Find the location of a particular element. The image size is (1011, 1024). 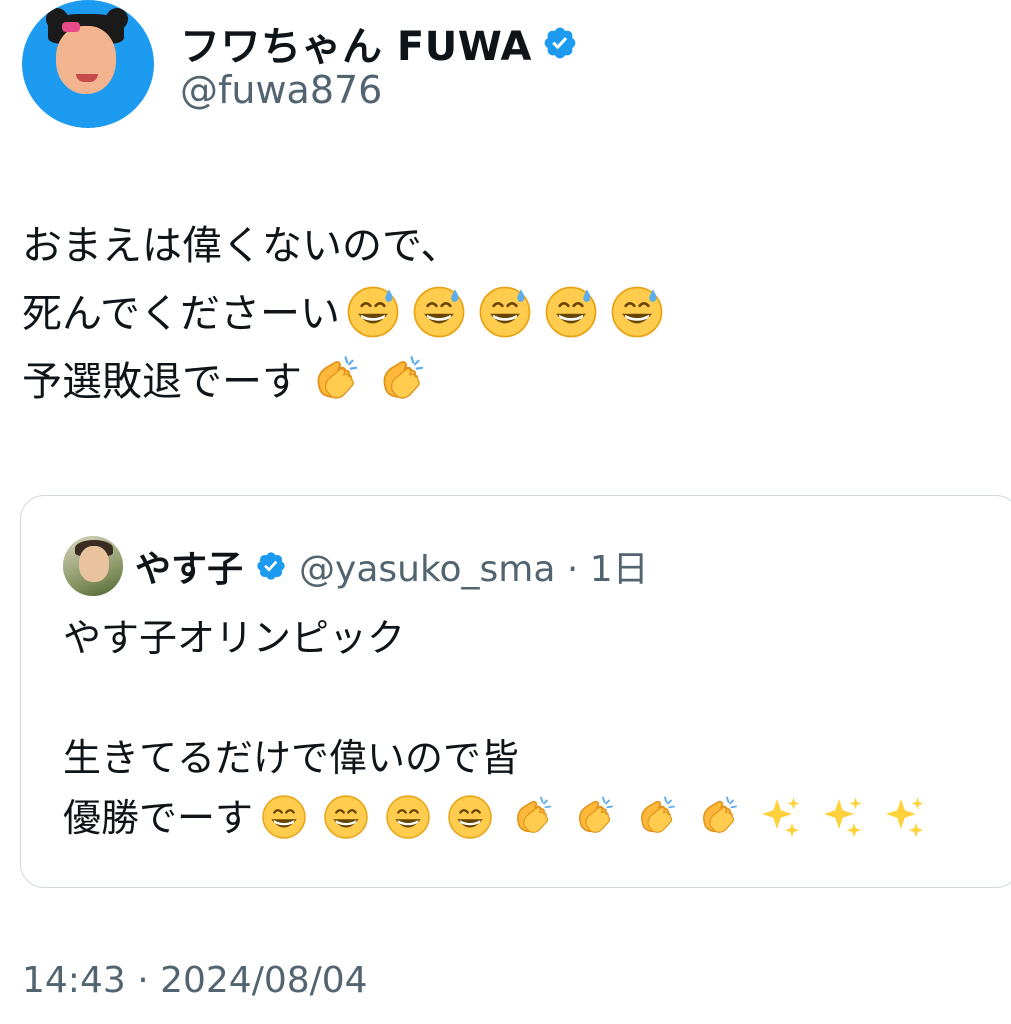

tweet-line: おまえは偉くないので、 is located at coordinates (502, 246).